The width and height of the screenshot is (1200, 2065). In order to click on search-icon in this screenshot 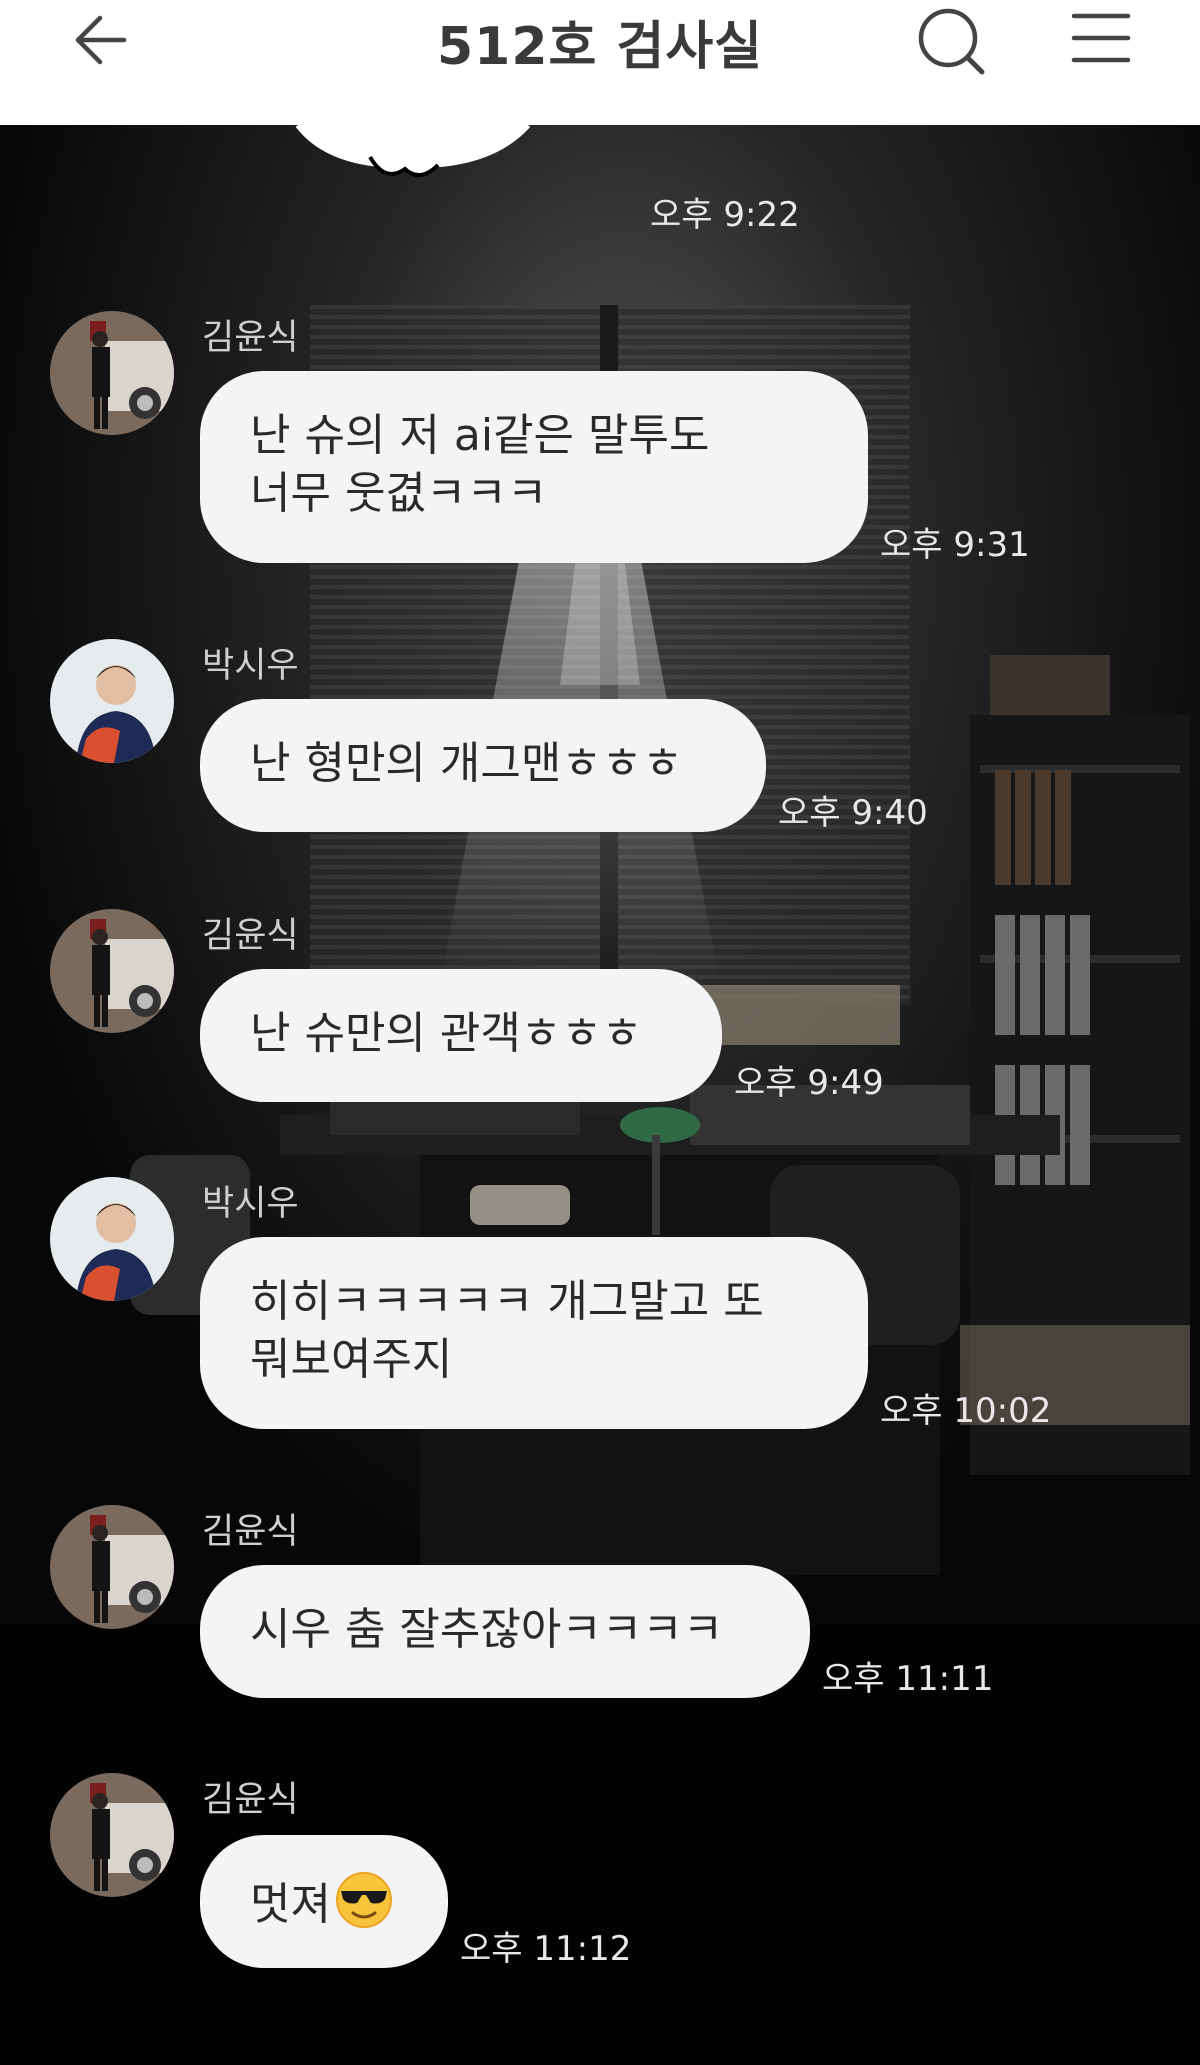, I will do `click(951, 41)`.